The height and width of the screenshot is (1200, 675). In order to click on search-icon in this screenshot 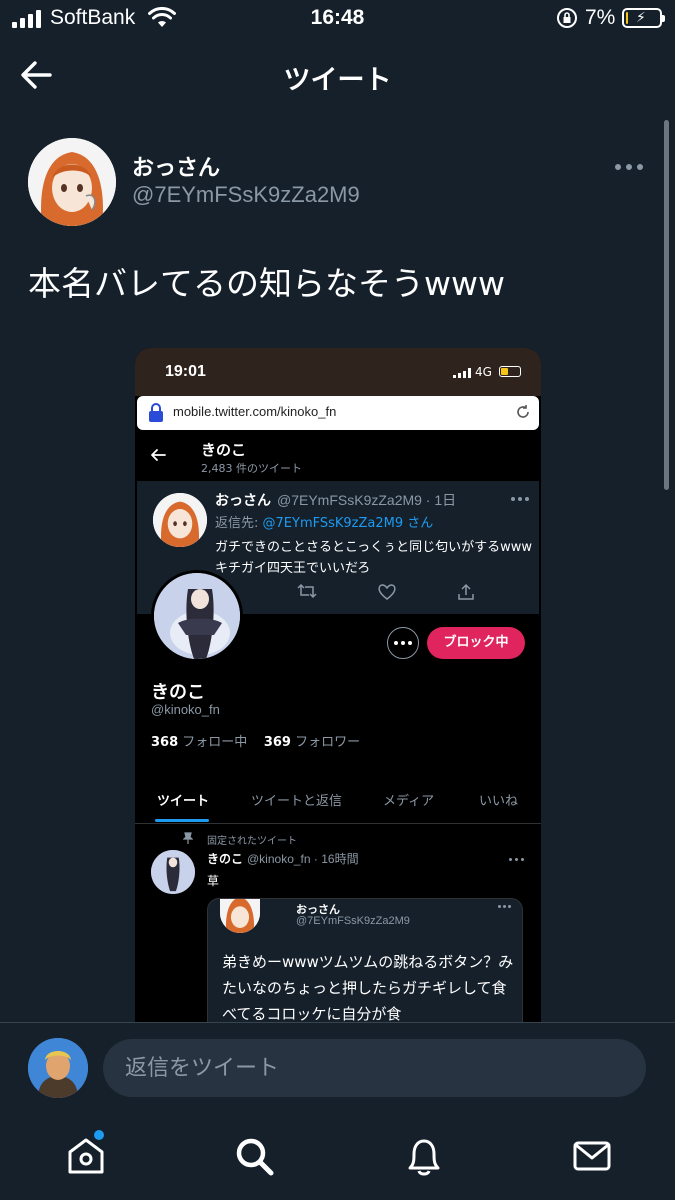, I will do `click(255, 1157)`.